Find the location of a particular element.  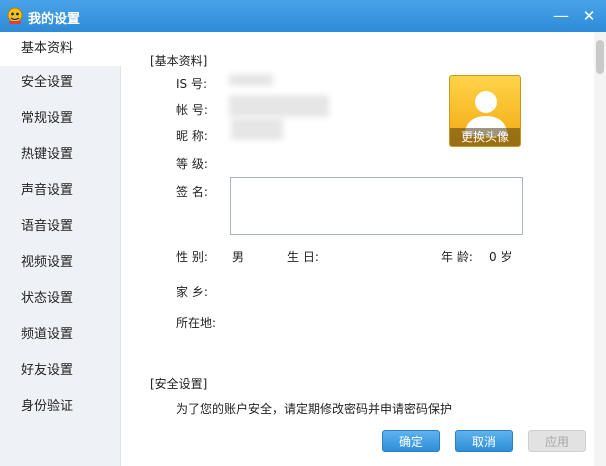

title-bar: 我的设置 — ✕ is located at coordinates (303, 16).